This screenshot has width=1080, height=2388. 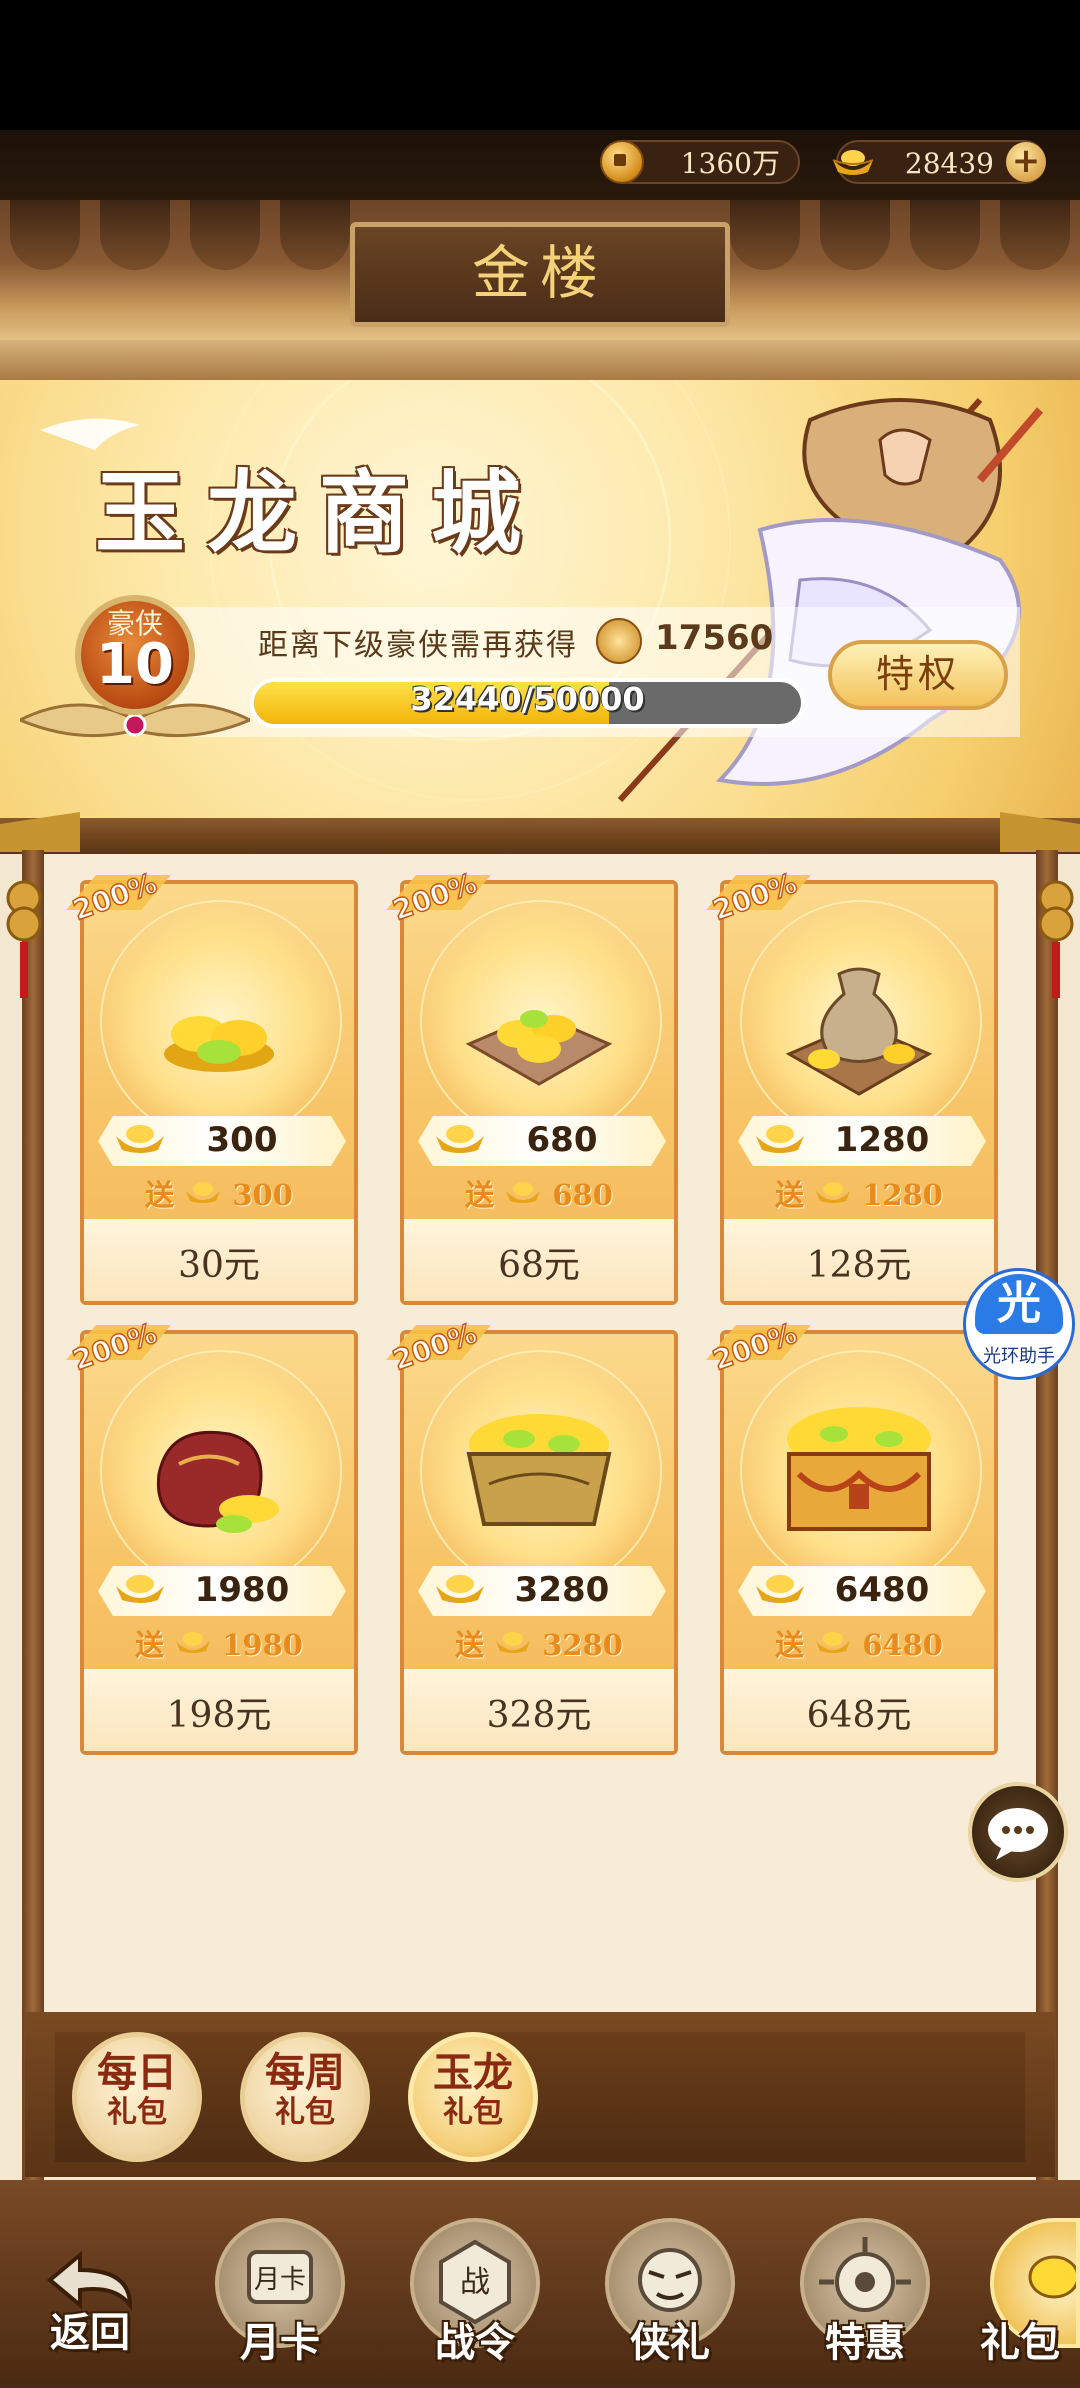 I want to click on bonus-amount: 3280, so click(x=582, y=1645).